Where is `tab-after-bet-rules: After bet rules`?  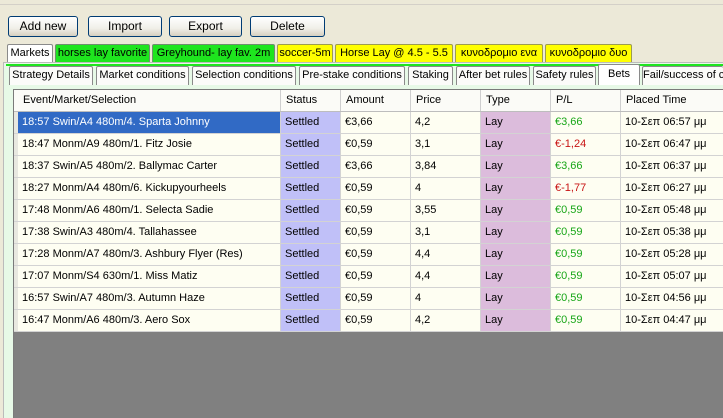 tab-after-bet-rules: After bet rules is located at coordinates (493, 75).